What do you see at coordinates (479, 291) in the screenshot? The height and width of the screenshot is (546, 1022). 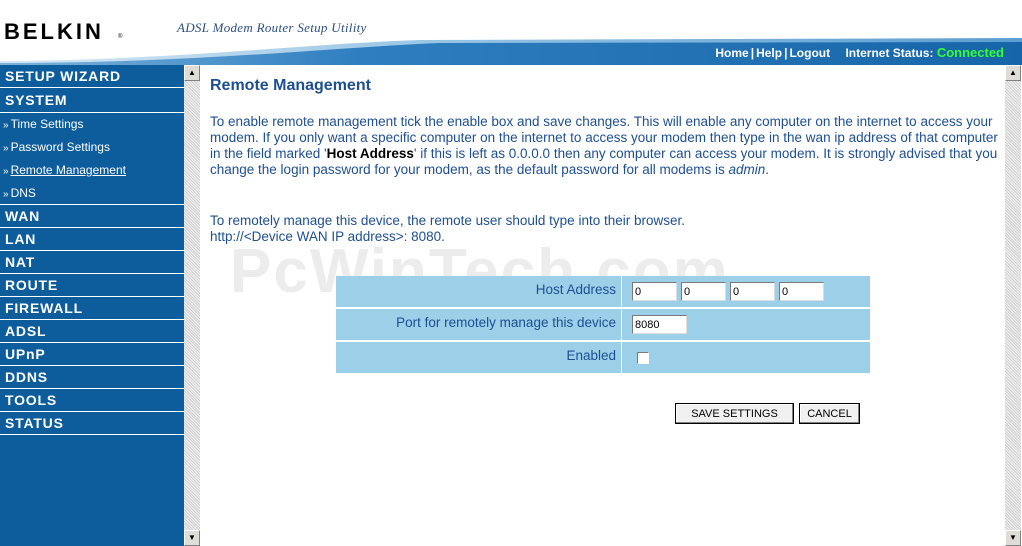 I see `host-address-label: Host Address` at bounding box center [479, 291].